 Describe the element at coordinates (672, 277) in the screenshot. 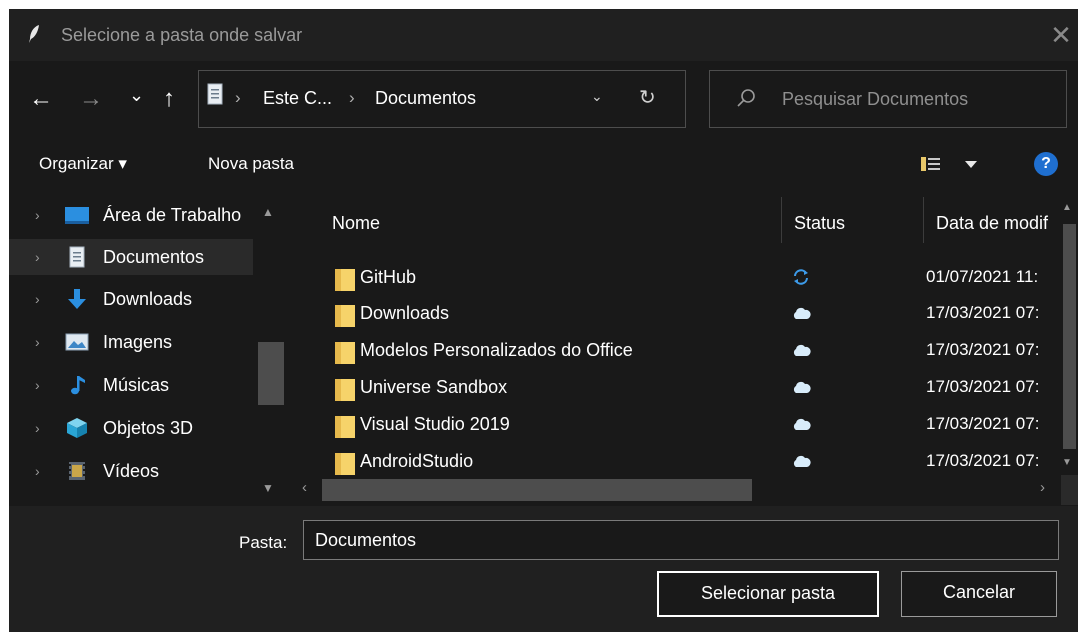

I see `table-row: GitHub 01/07/2021 11:` at that location.